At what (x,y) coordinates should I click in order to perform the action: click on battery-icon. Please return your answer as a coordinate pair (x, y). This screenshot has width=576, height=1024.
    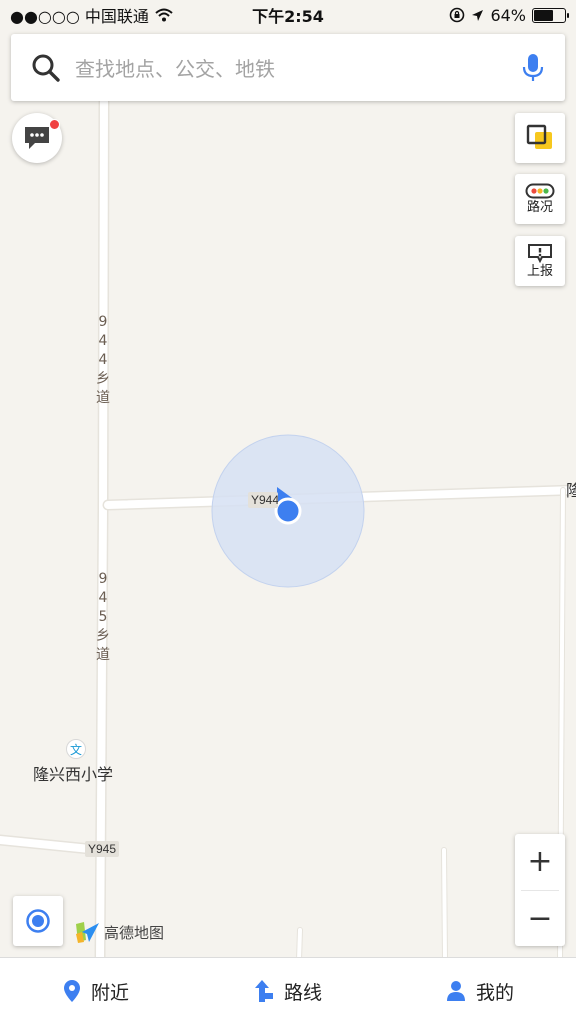
    Looking at the image, I should click on (550, 15).